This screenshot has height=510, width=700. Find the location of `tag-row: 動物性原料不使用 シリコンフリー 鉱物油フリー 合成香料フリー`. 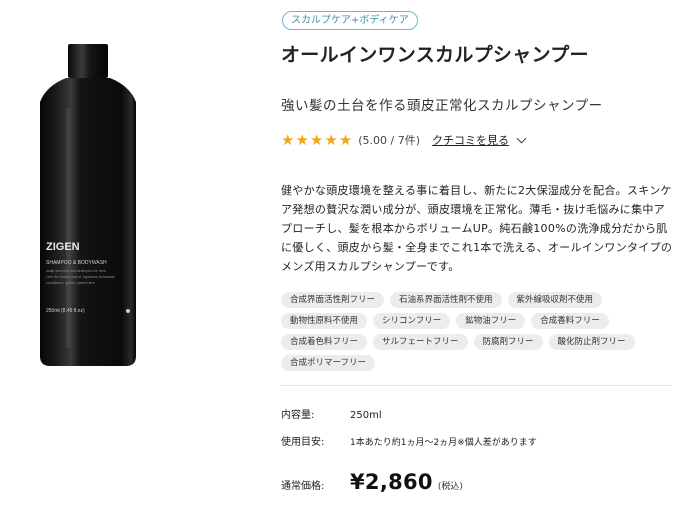

tag-row: 動物性原料不使用 シリコンフリー 鉱物油フリー 合成香料フリー is located at coordinates (481, 321).